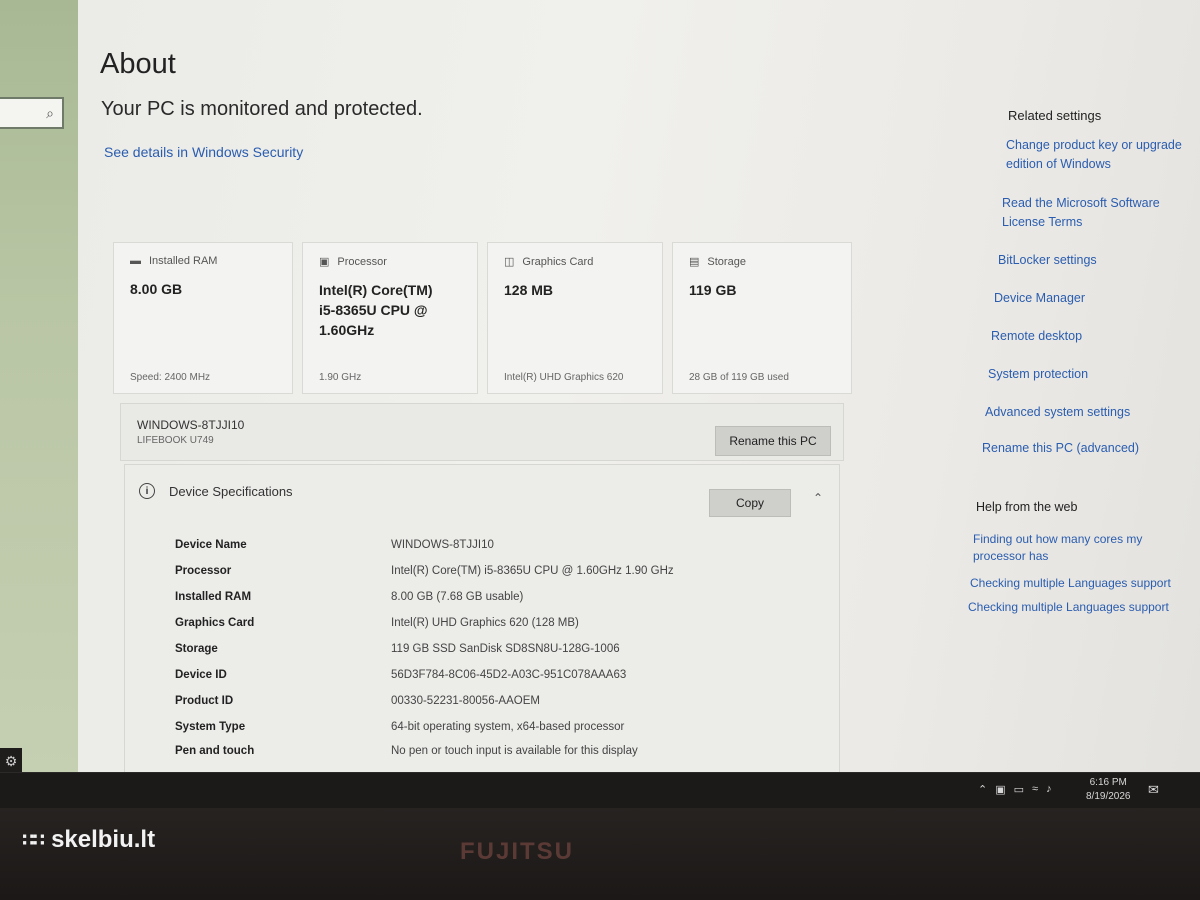 This screenshot has height=900, width=1200. What do you see at coordinates (201, 675) in the screenshot?
I see `spec-label: Device ID` at bounding box center [201, 675].